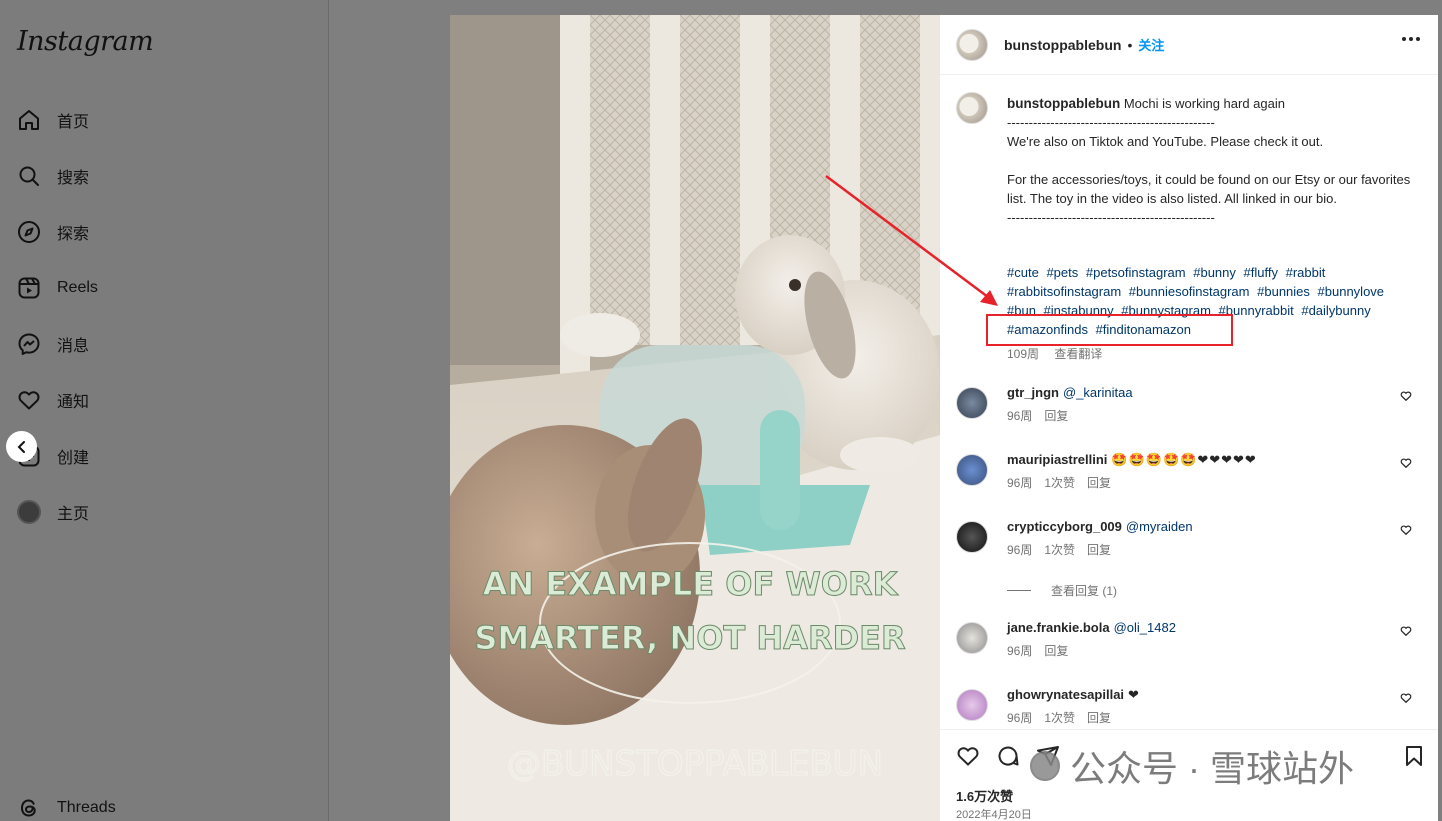  I want to click on nav-search: 搜索, so click(161, 176).